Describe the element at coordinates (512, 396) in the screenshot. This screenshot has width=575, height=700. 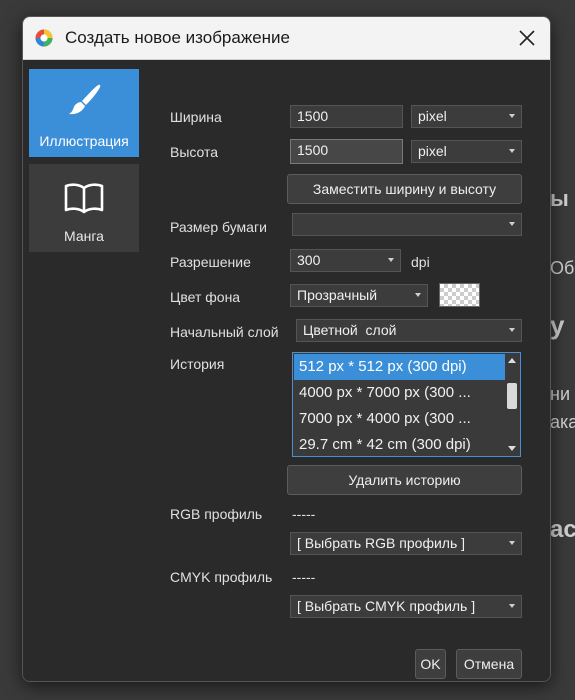
I see `scroll-thumb` at that location.